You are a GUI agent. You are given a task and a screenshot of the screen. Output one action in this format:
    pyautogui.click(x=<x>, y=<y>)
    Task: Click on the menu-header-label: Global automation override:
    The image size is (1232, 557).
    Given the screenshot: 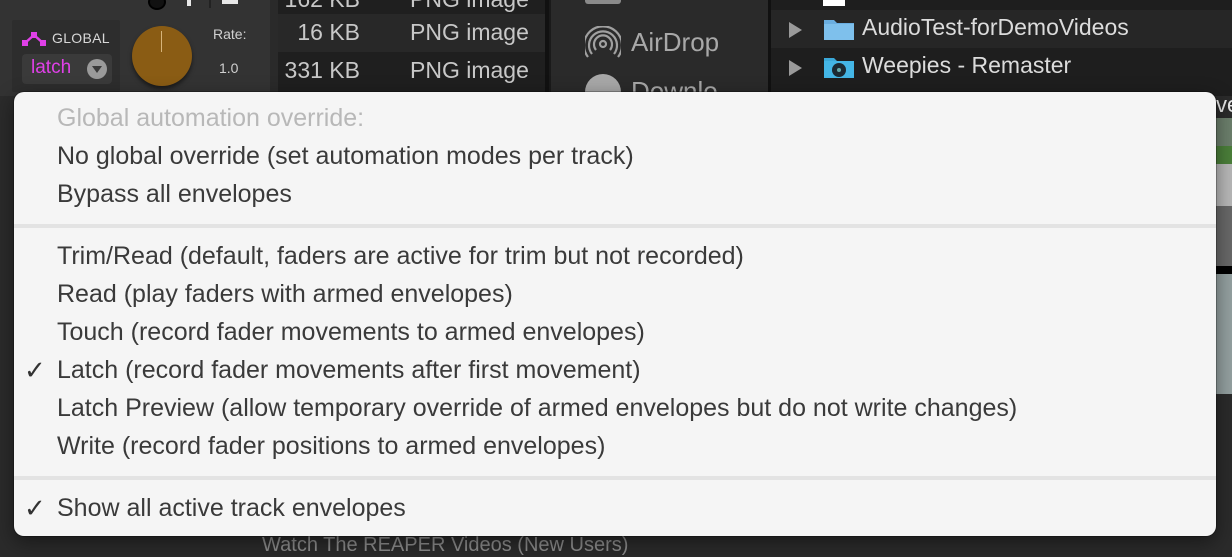 What is the action you would take?
    pyautogui.click(x=211, y=118)
    